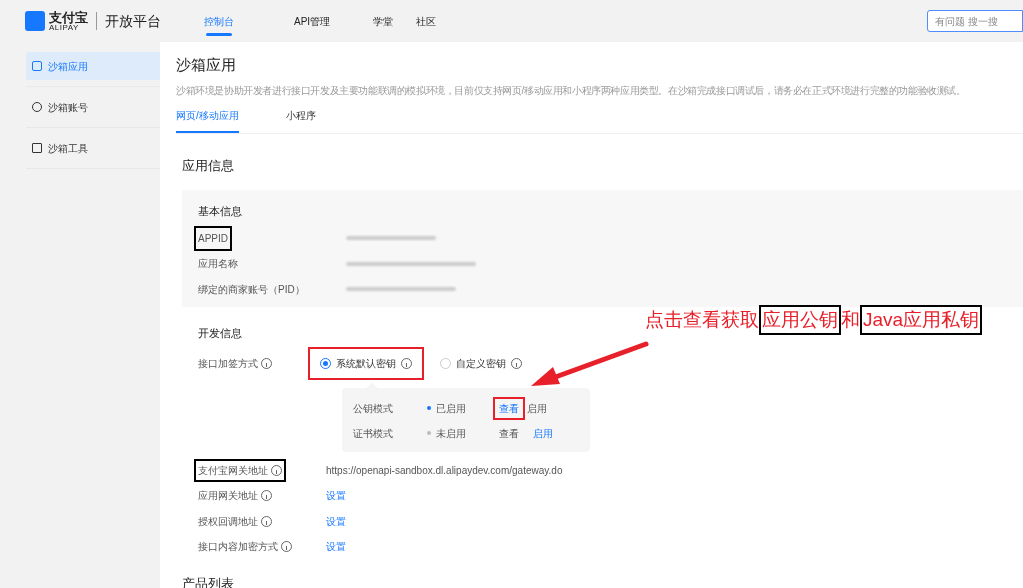 The width and height of the screenshot is (1023, 588). What do you see at coordinates (235, 521) in the screenshot?
I see `field-label: 授权回调地址` at bounding box center [235, 521].